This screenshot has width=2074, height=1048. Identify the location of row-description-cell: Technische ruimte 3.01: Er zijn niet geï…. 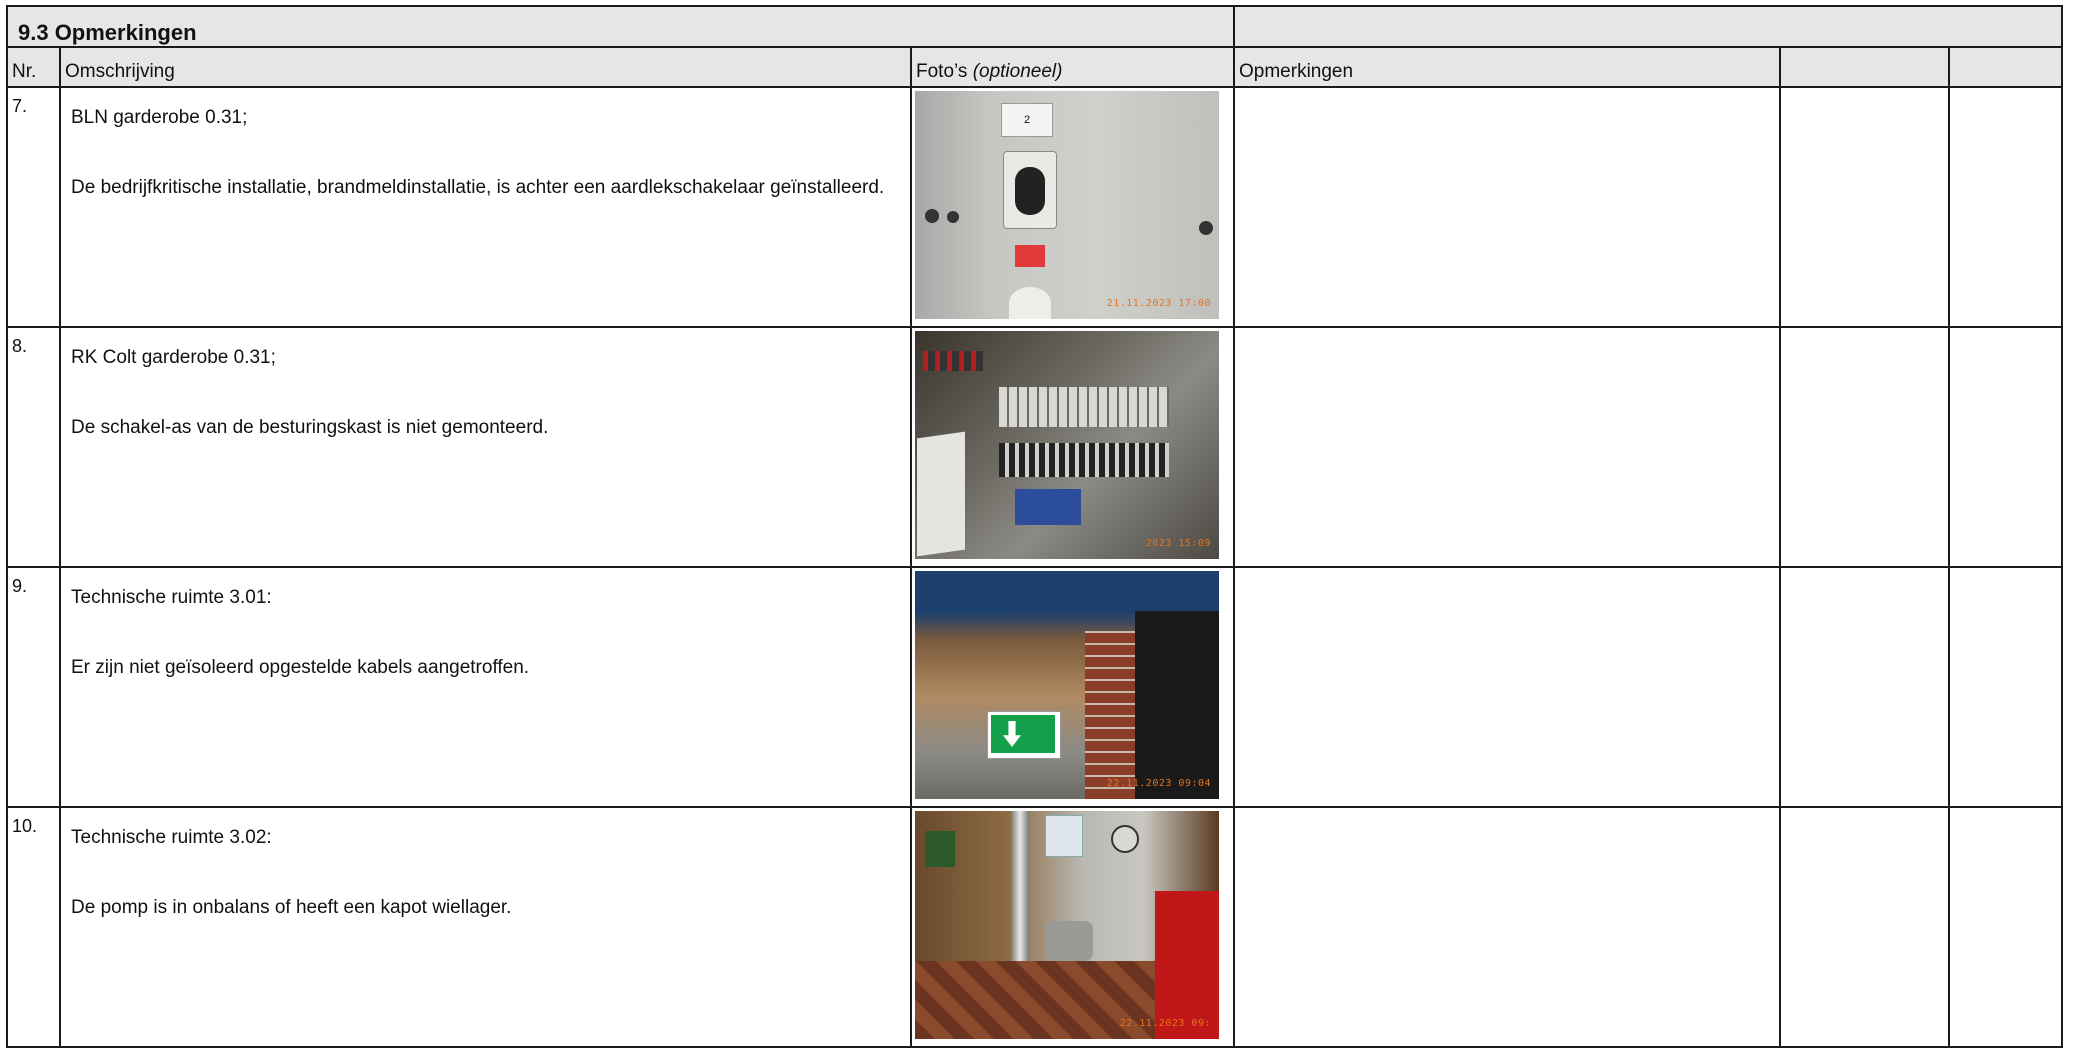
(485, 687).